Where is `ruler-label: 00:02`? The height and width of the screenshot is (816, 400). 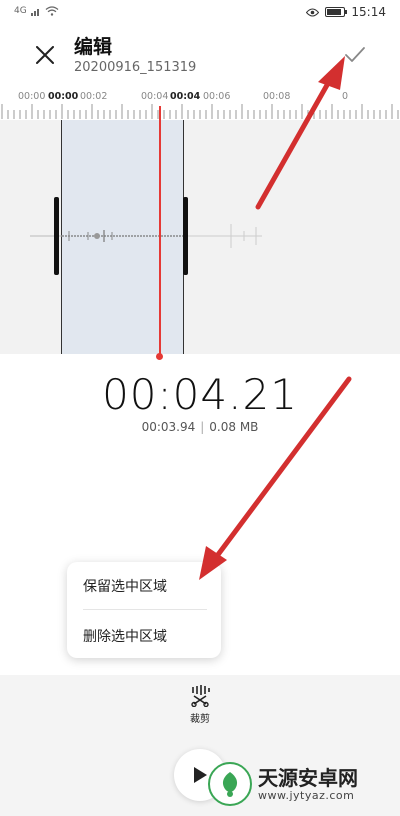
ruler-label: 00:02 is located at coordinates (94, 96).